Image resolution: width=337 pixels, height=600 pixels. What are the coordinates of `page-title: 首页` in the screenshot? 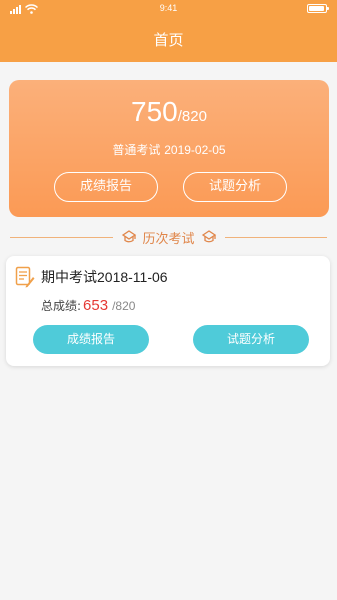 It's located at (168, 40).